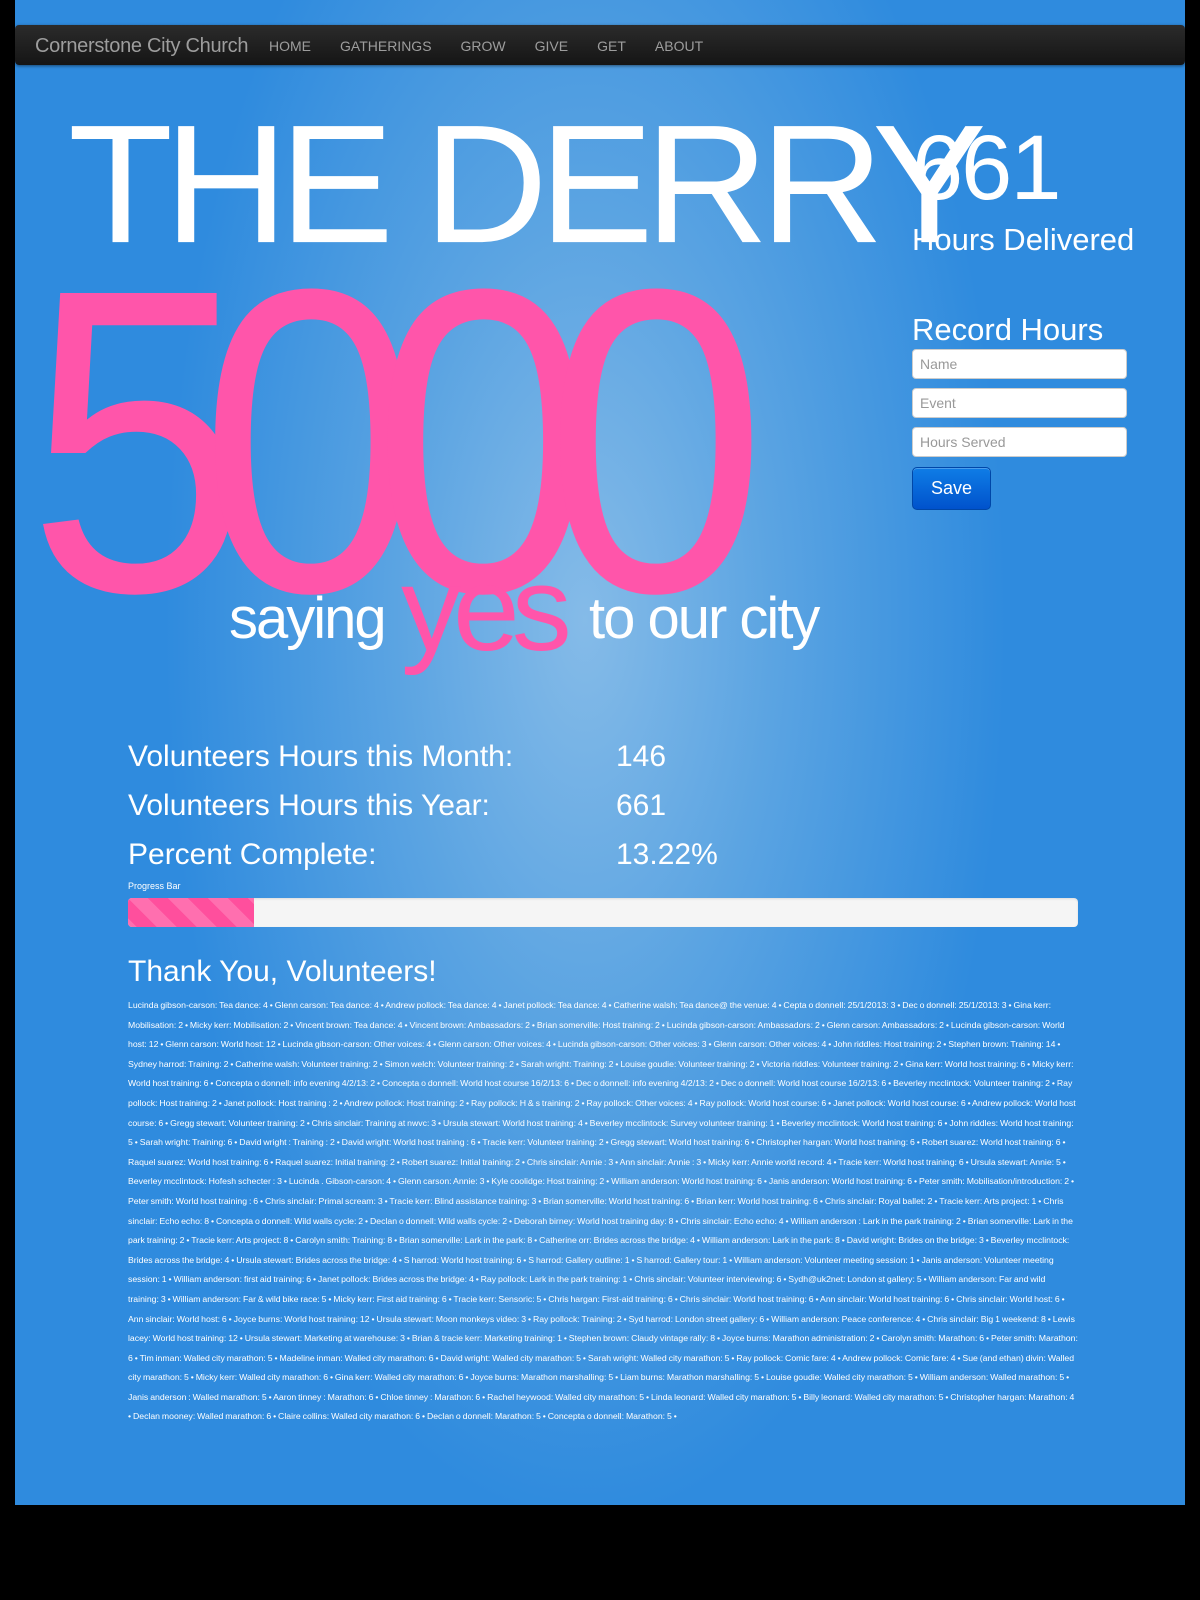 Image resolution: width=1200 pixels, height=1600 pixels. I want to click on volunteer-entry: Lucinda . Gibson-carson: 4, so click(340, 1181).